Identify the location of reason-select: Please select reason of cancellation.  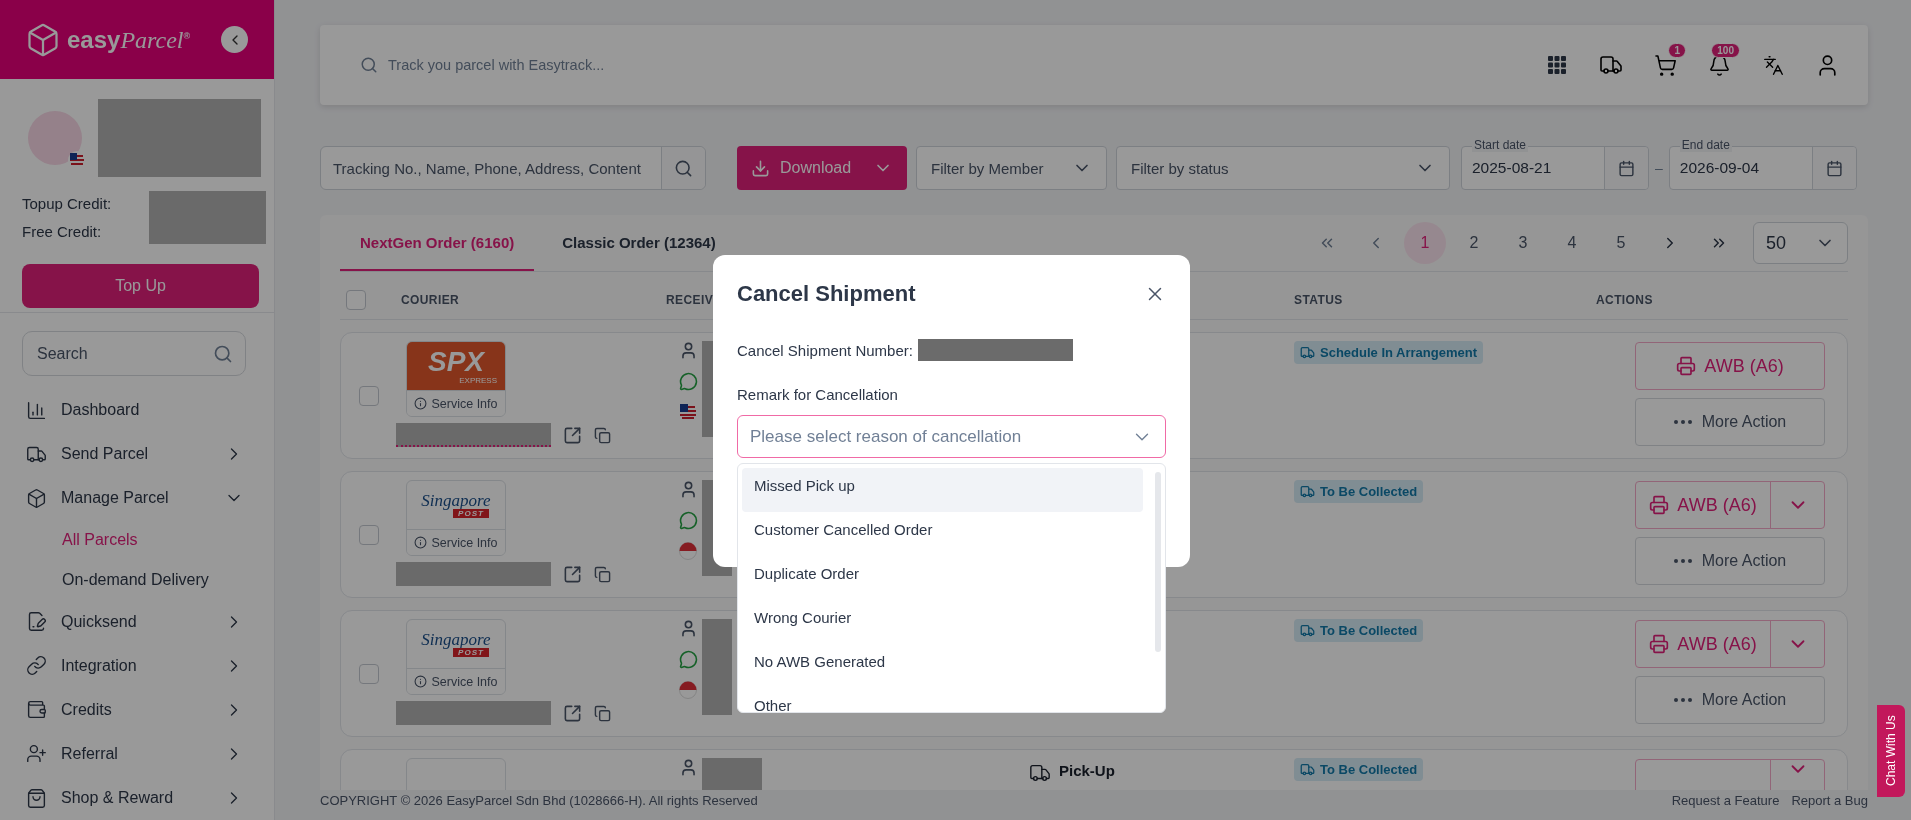
(951, 436).